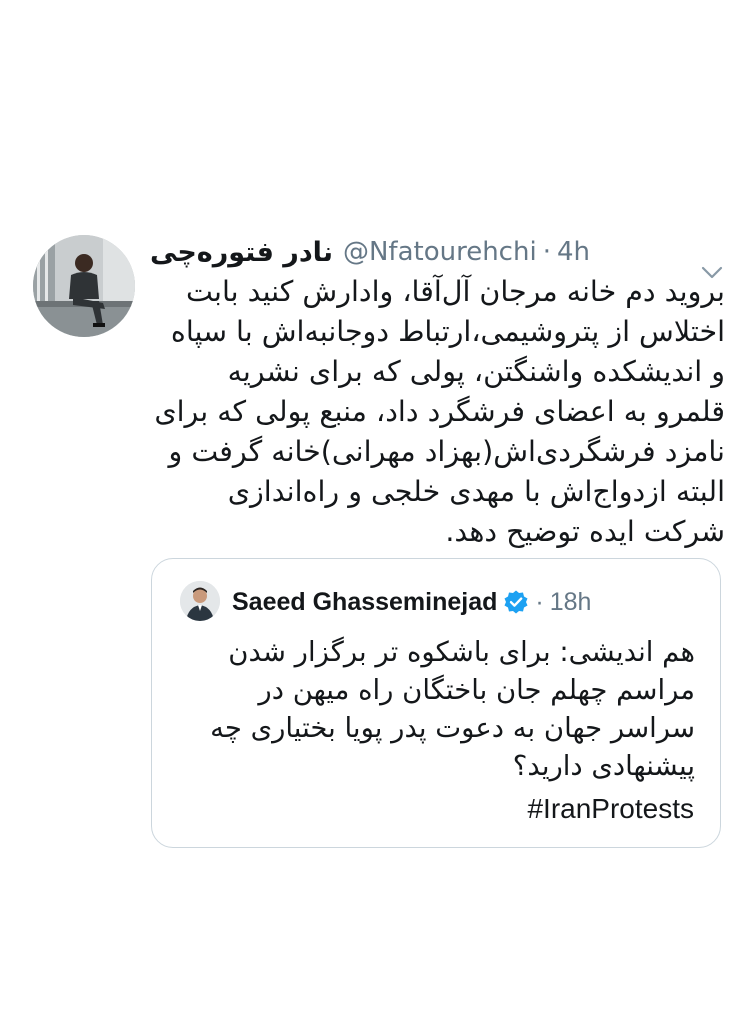 This screenshot has height=1024, width=752. I want to click on author-name: نادر فتوره‌چی, so click(241, 252).